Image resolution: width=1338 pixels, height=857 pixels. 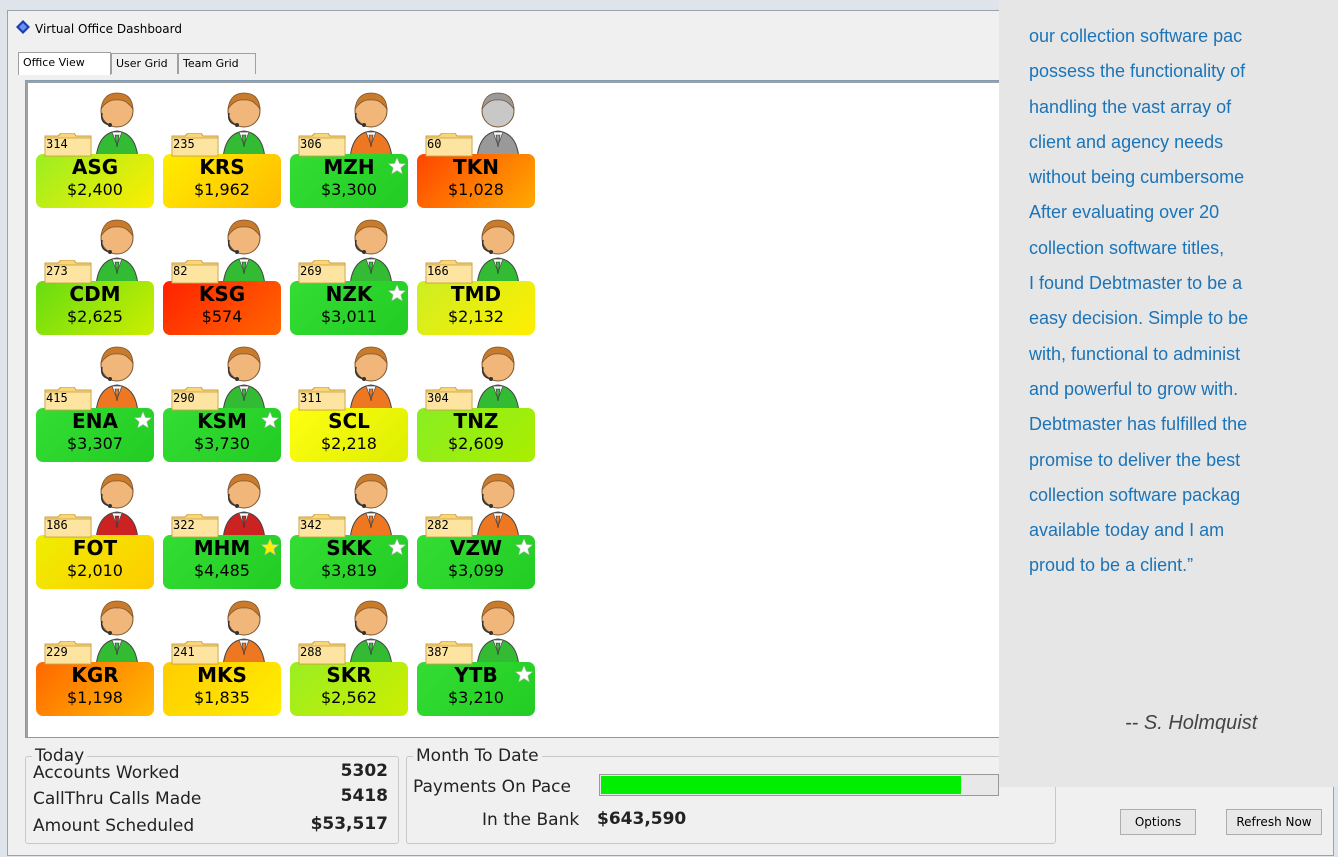 I want to click on agent-code: ASG, so click(x=95, y=167).